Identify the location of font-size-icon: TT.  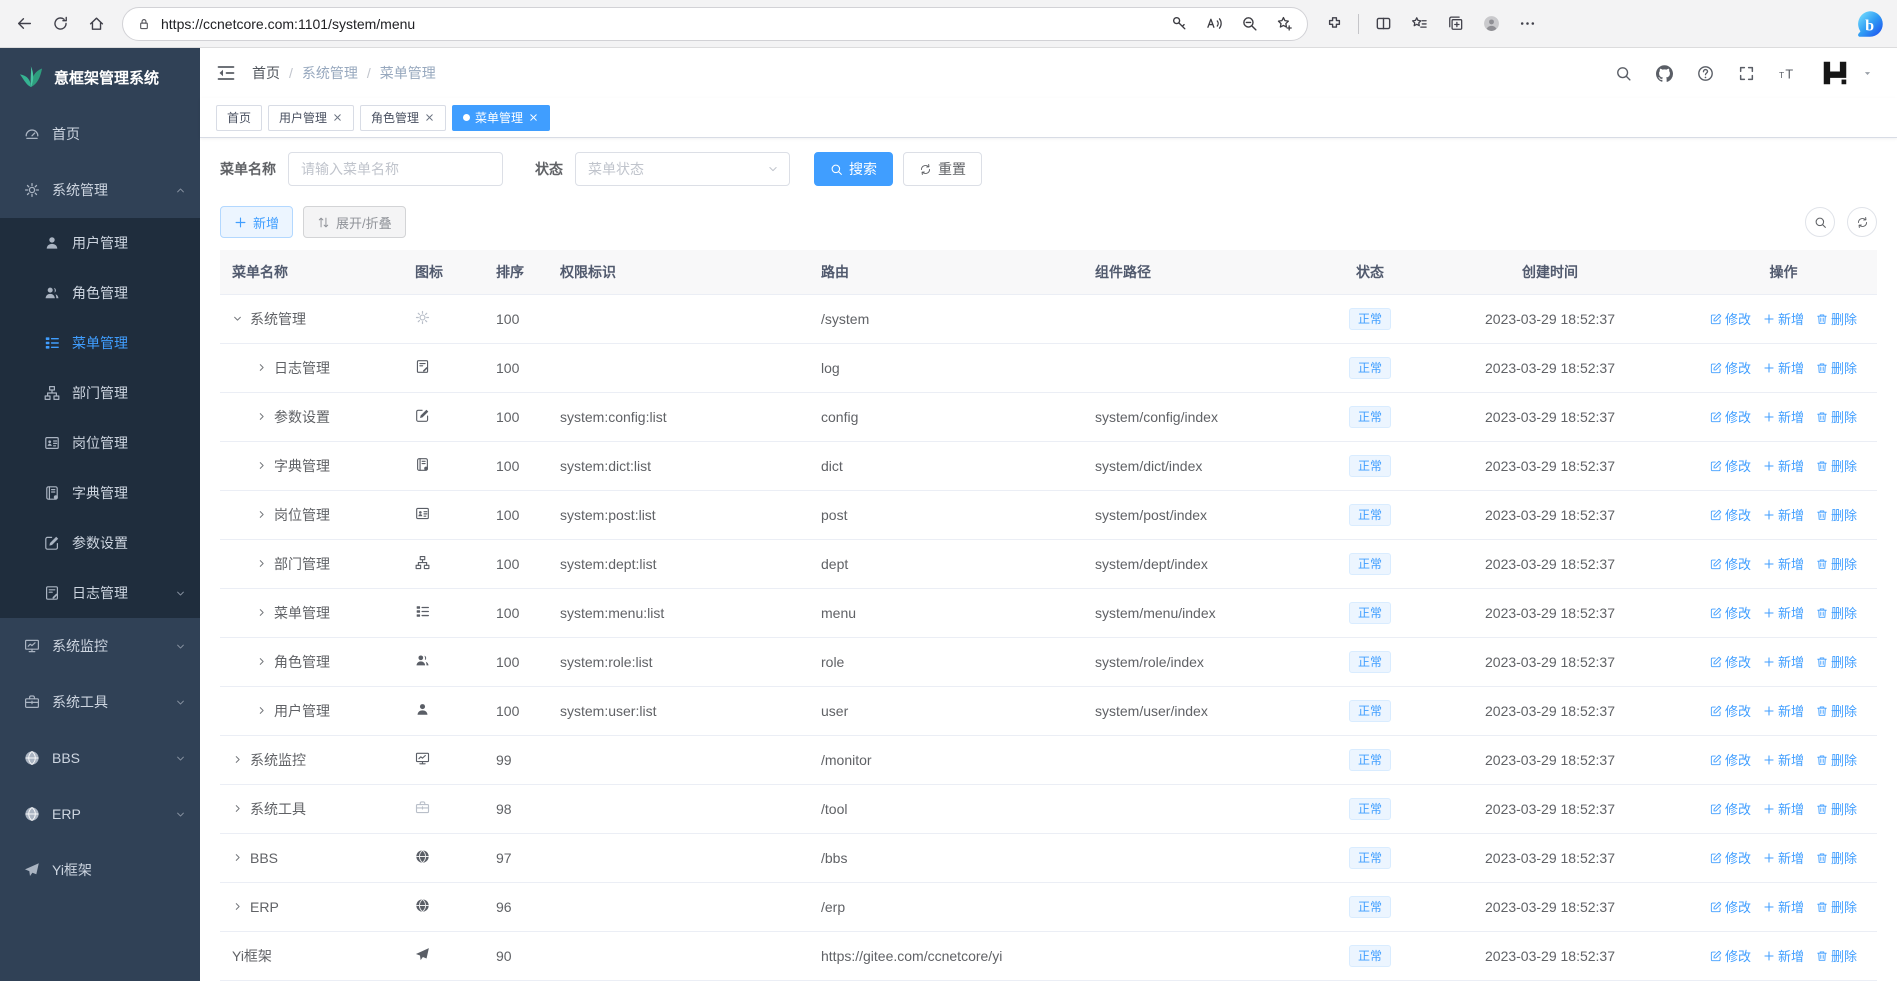
(1787, 73).